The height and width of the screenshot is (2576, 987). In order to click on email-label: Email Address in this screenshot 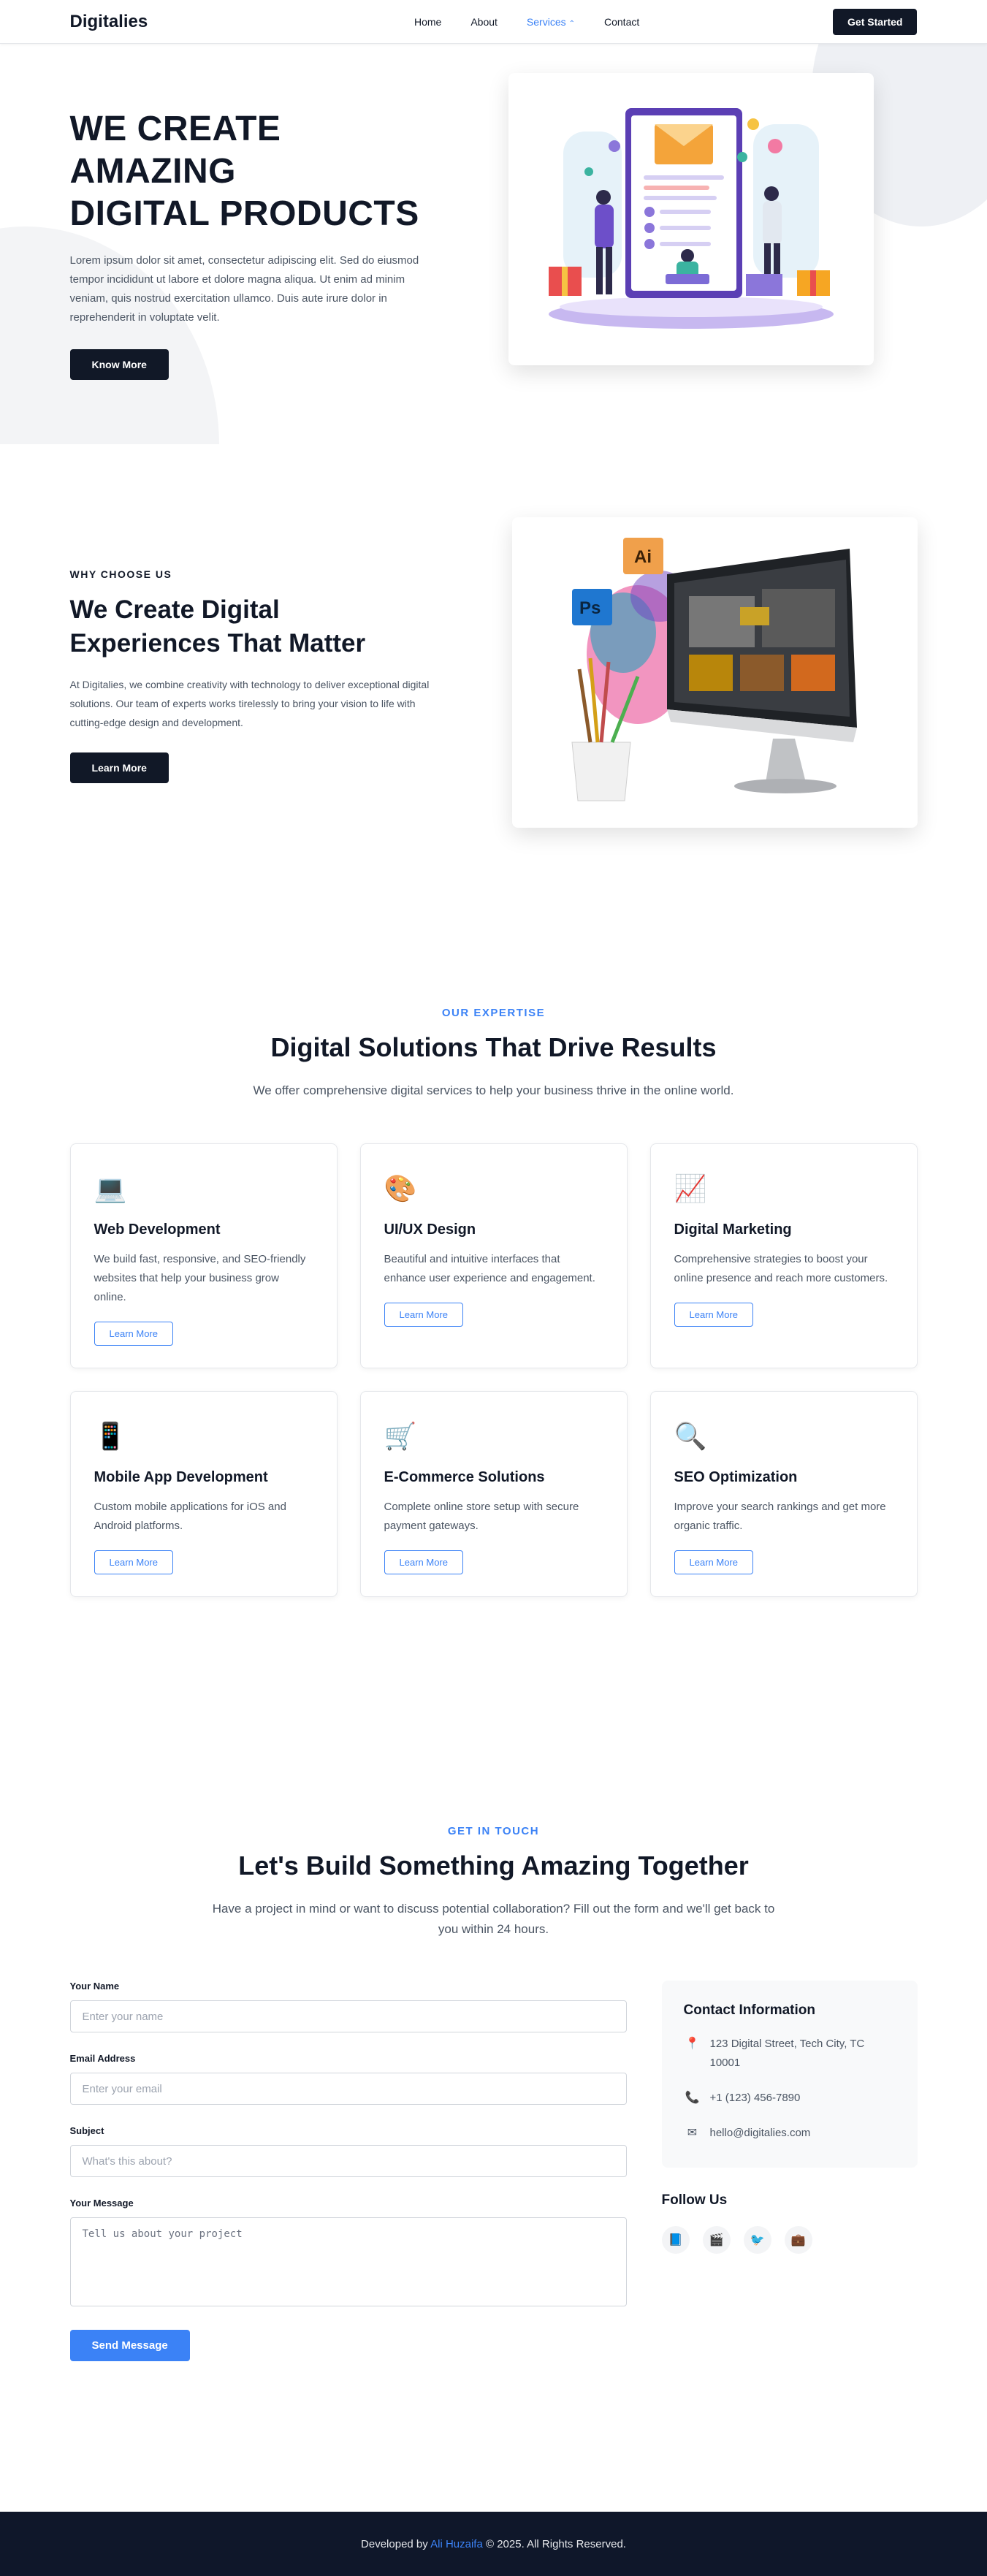, I will do `click(103, 2058)`.